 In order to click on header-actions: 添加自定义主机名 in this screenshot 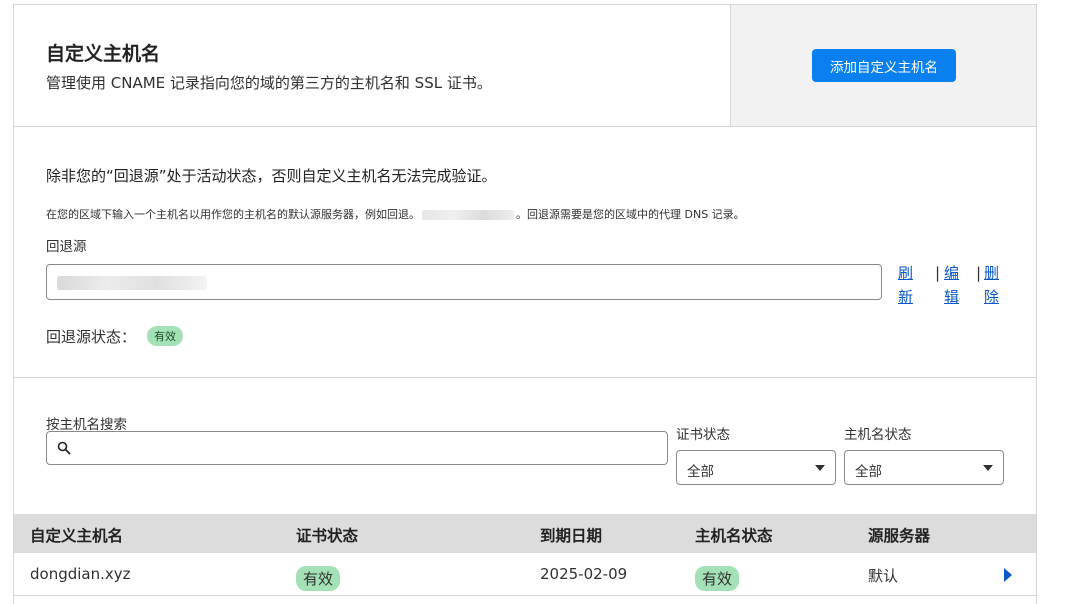, I will do `click(883, 65)`.